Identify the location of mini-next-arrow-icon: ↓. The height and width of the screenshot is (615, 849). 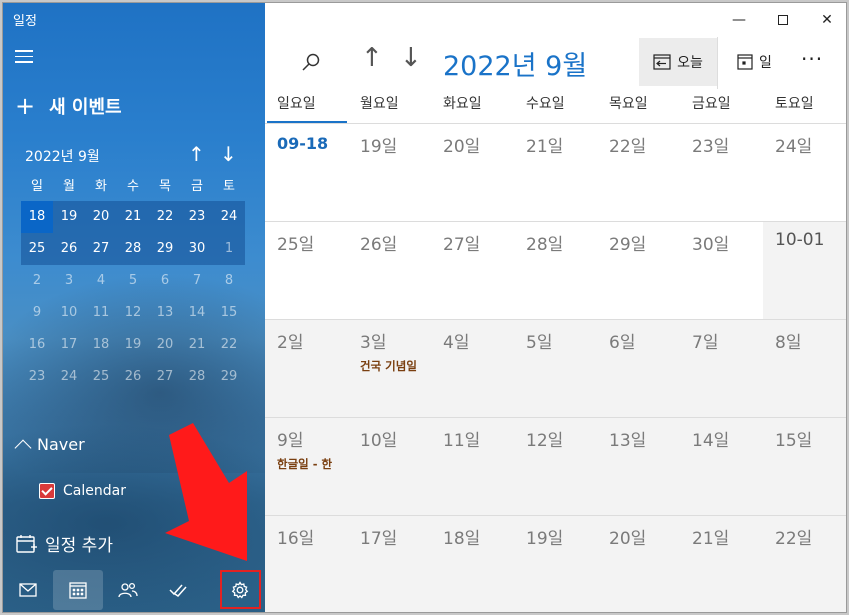
(228, 154).